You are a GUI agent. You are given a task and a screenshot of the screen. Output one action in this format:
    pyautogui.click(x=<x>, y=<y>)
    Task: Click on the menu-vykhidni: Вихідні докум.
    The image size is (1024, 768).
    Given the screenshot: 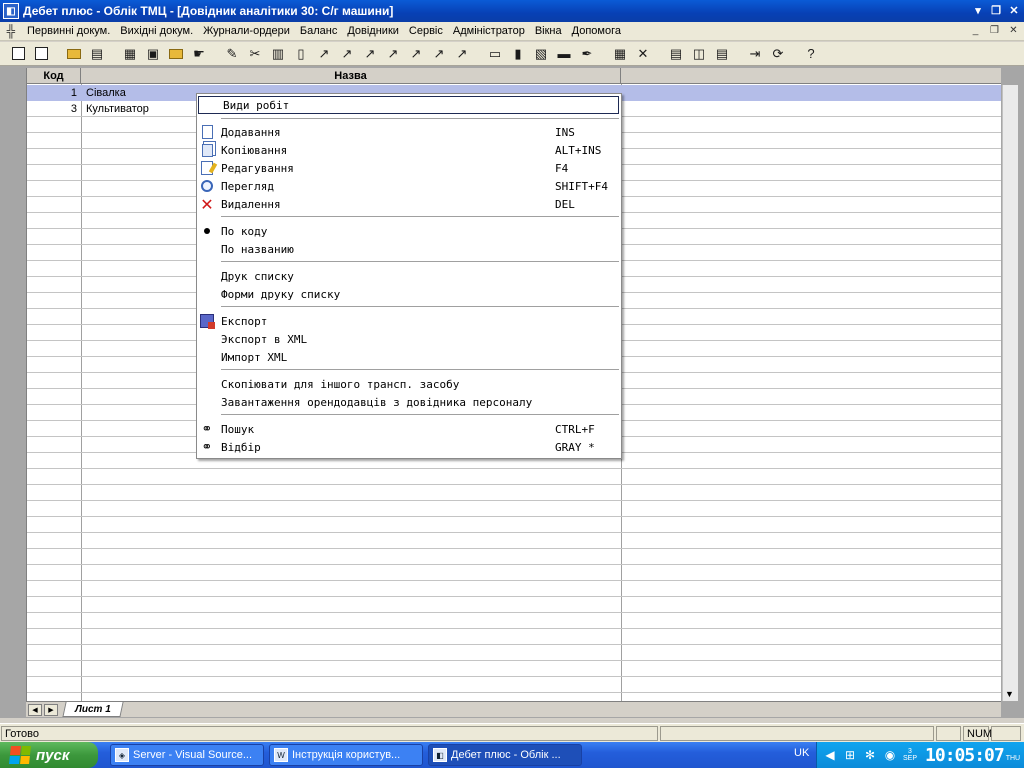 What is the action you would take?
    pyautogui.click(x=156, y=31)
    